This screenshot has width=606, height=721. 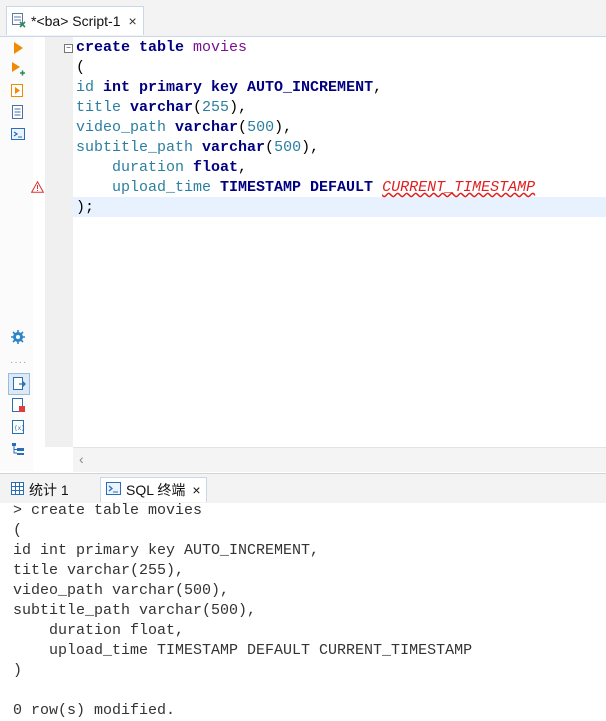 I want to click on results-panel-tabs: 统计 1 SQL 终端 ×, so click(x=303, y=488).